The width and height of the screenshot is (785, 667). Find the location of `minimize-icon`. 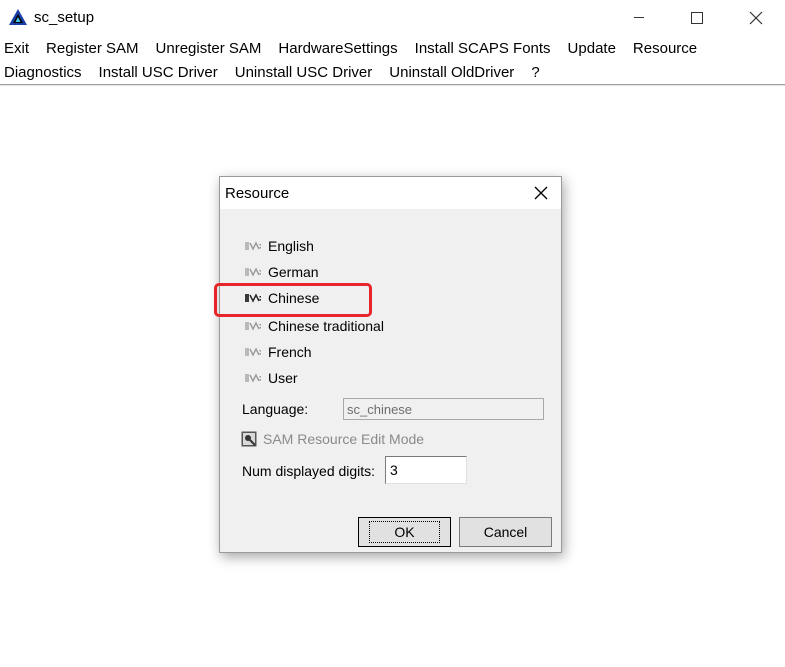

minimize-icon is located at coordinates (639, 17).